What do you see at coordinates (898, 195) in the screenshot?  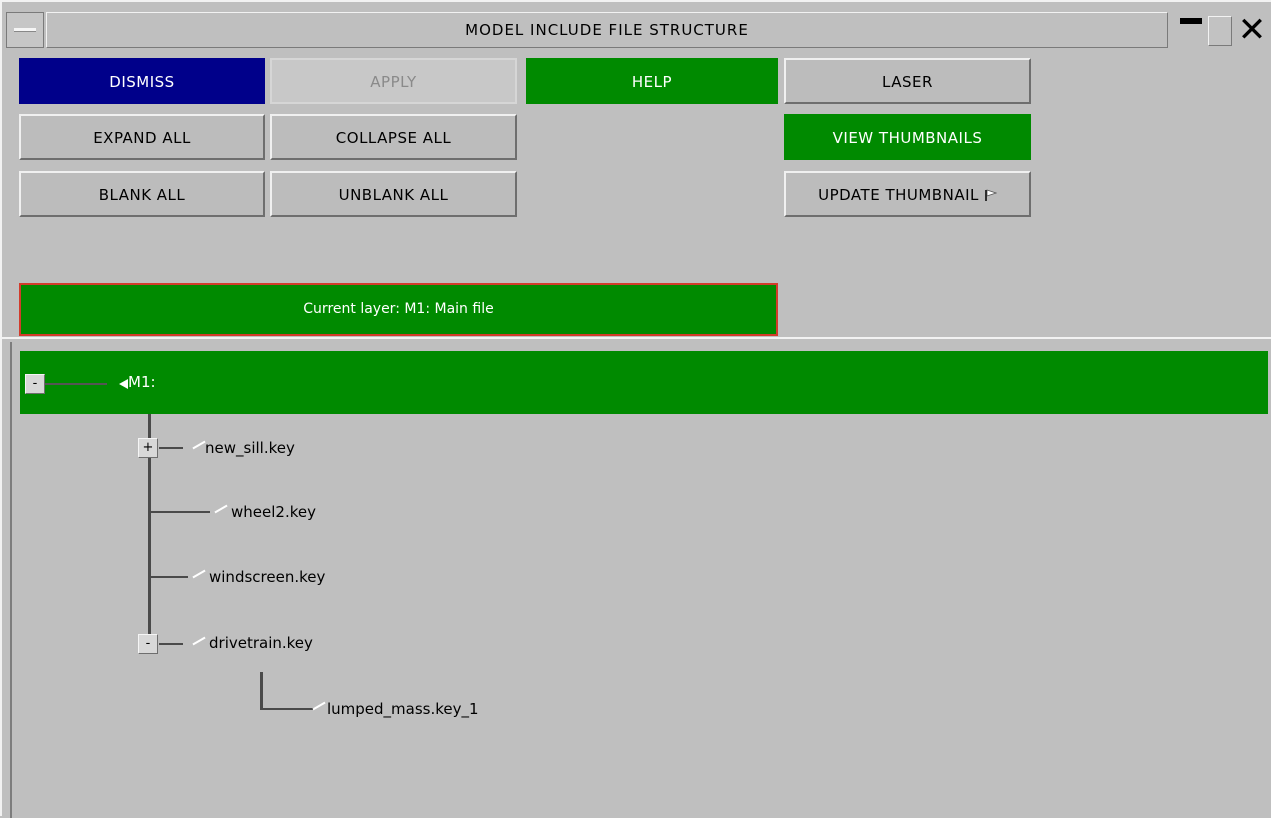 I see `update-thumbnail-label: UPDATE THUMBNAIL` at bounding box center [898, 195].